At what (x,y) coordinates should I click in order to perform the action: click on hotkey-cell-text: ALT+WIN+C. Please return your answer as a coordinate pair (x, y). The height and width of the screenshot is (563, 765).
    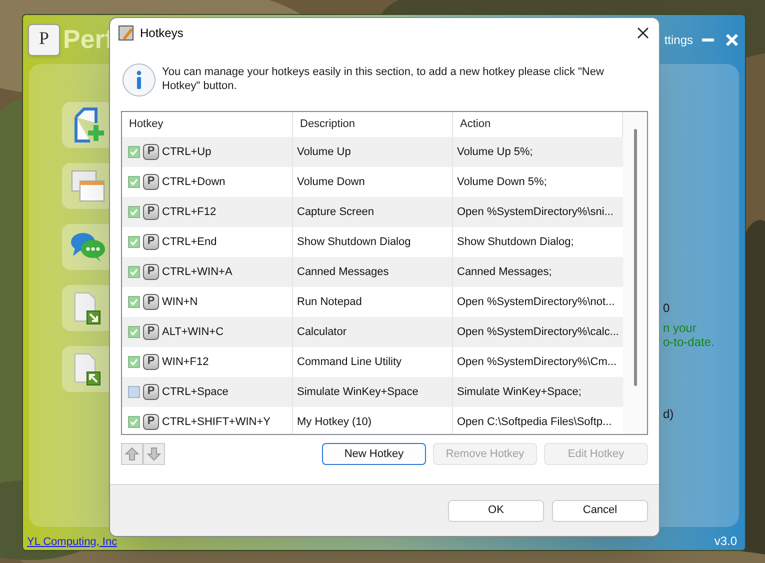
    Looking at the image, I should click on (193, 332).